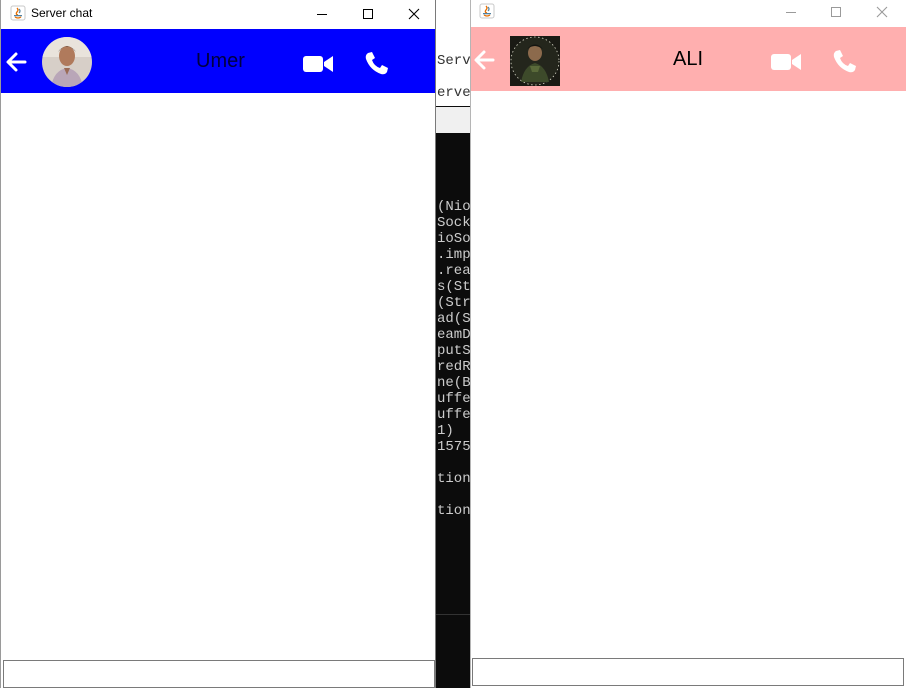 The image size is (906, 688). I want to click on console-line: 1), so click(445, 431).